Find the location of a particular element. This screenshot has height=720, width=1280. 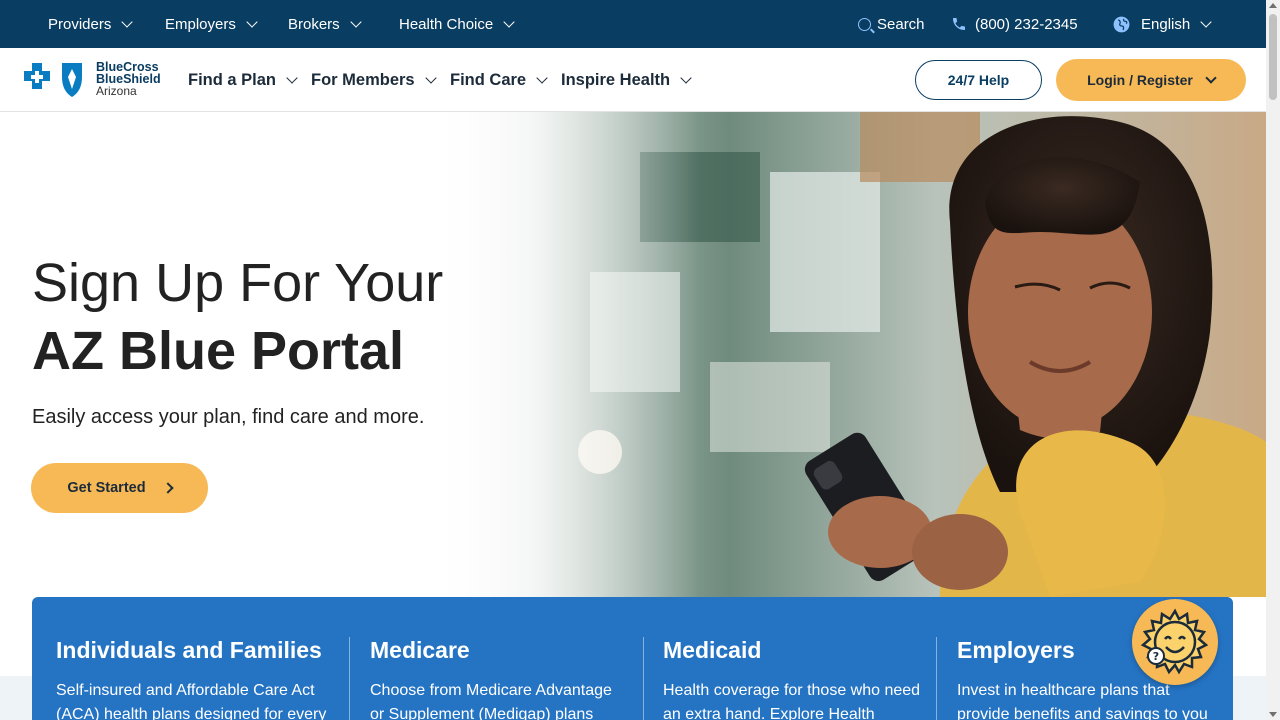

globe-icon is located at coordinates (1121, 24).